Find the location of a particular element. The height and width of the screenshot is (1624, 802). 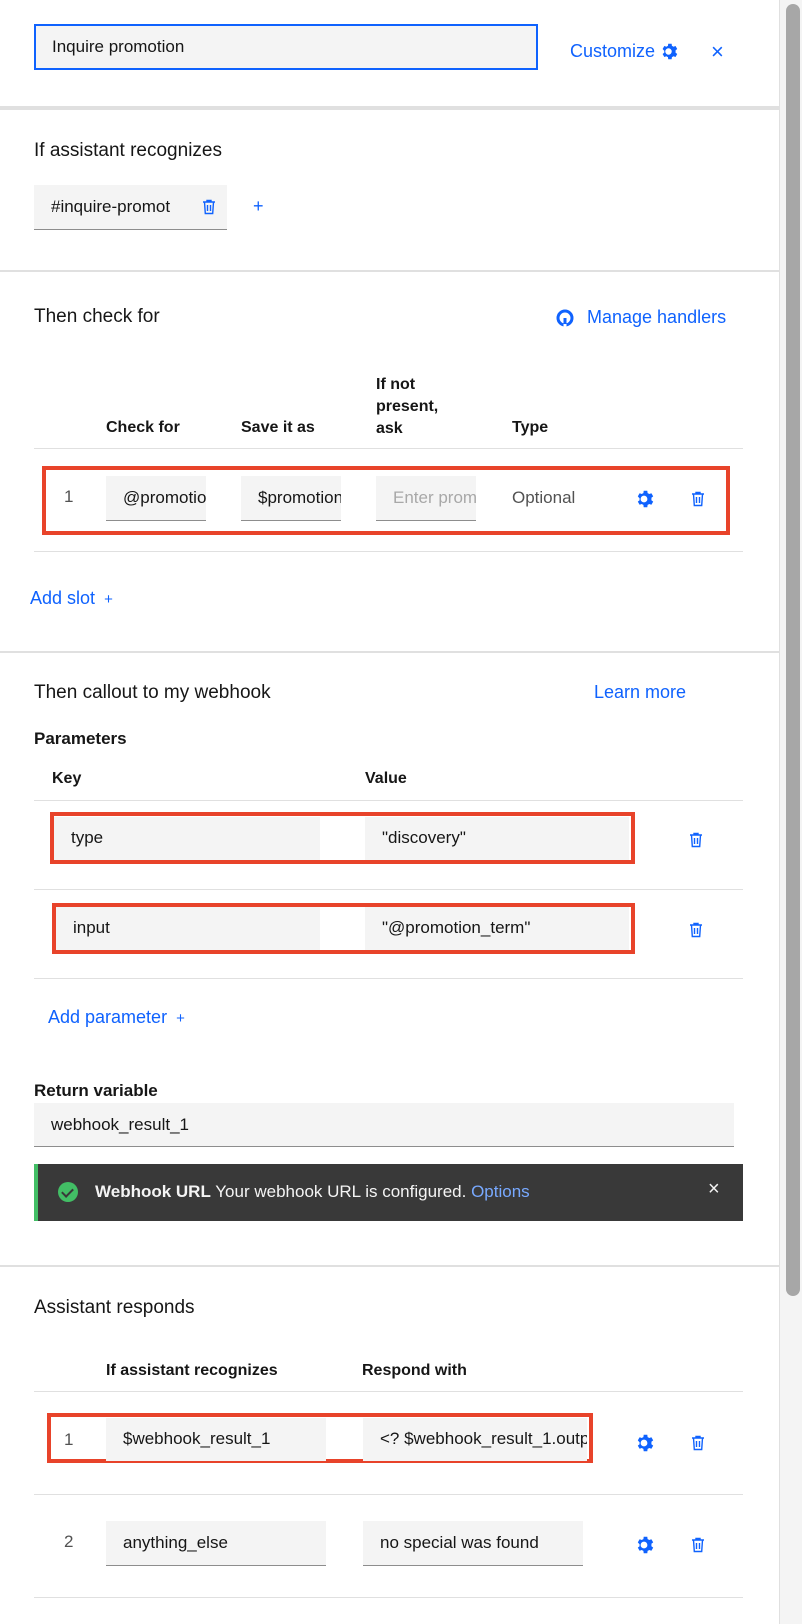

parameter-value-field: "@promotion_term" is located at coordinates (497, 928).